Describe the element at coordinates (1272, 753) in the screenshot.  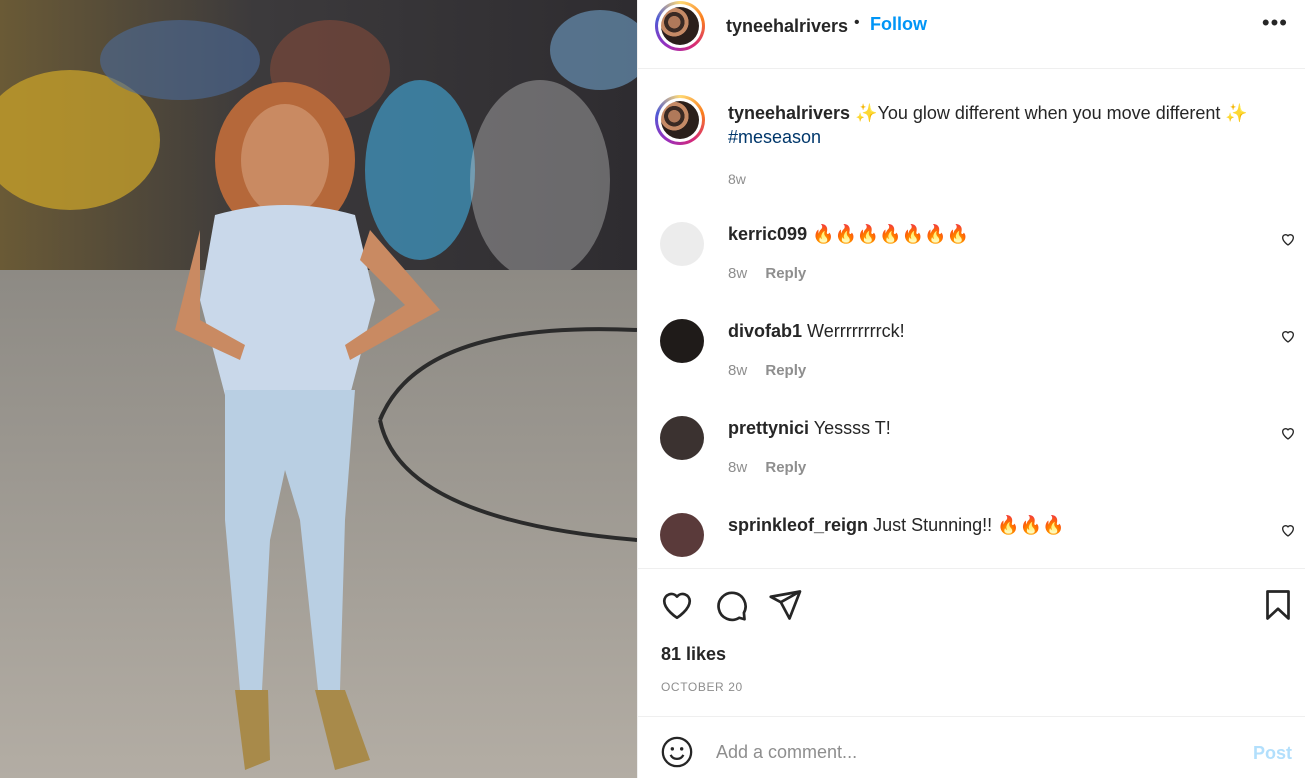
I see `post-comment-button: Post` at that location.